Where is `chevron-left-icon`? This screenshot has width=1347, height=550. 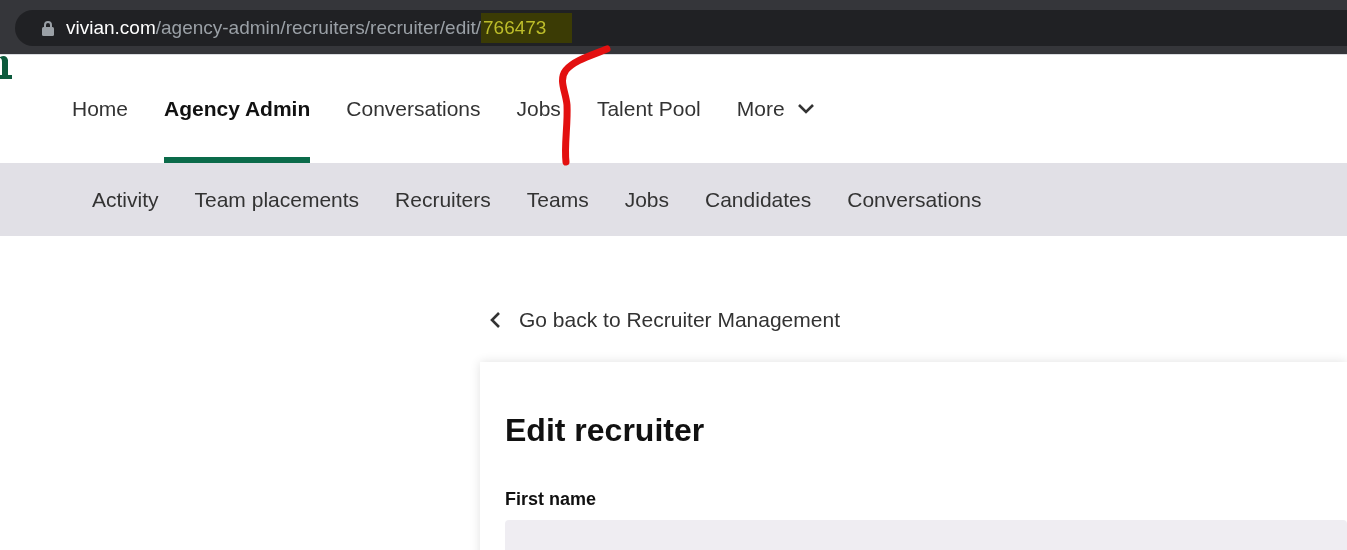 chevron-left-icon is located at coordinates (495, 320).